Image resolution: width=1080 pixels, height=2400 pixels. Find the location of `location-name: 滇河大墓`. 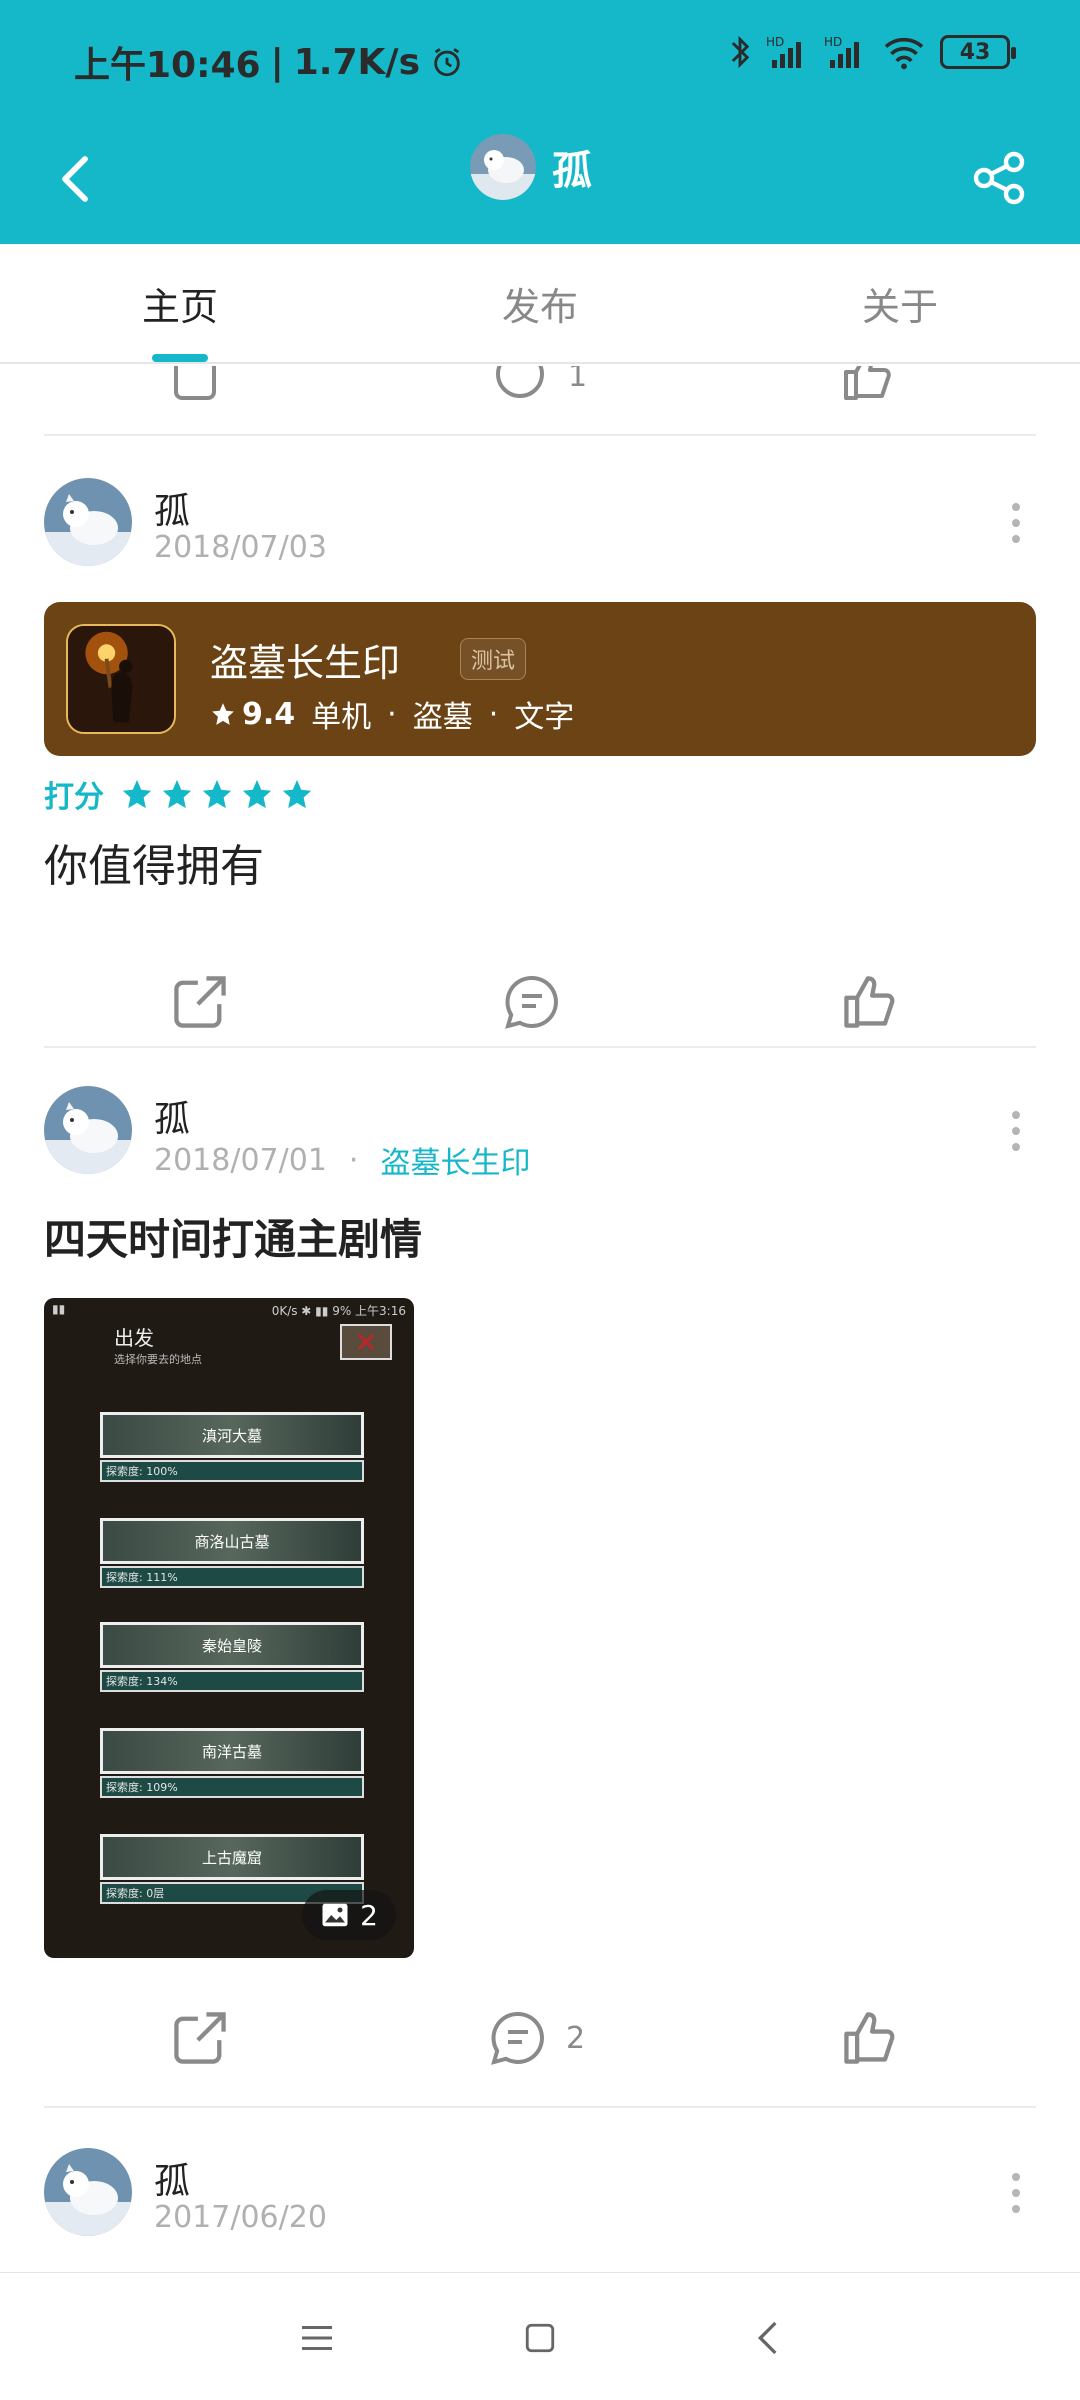

location-name: 滇河大墓 is located at coordinates (232, 1435).